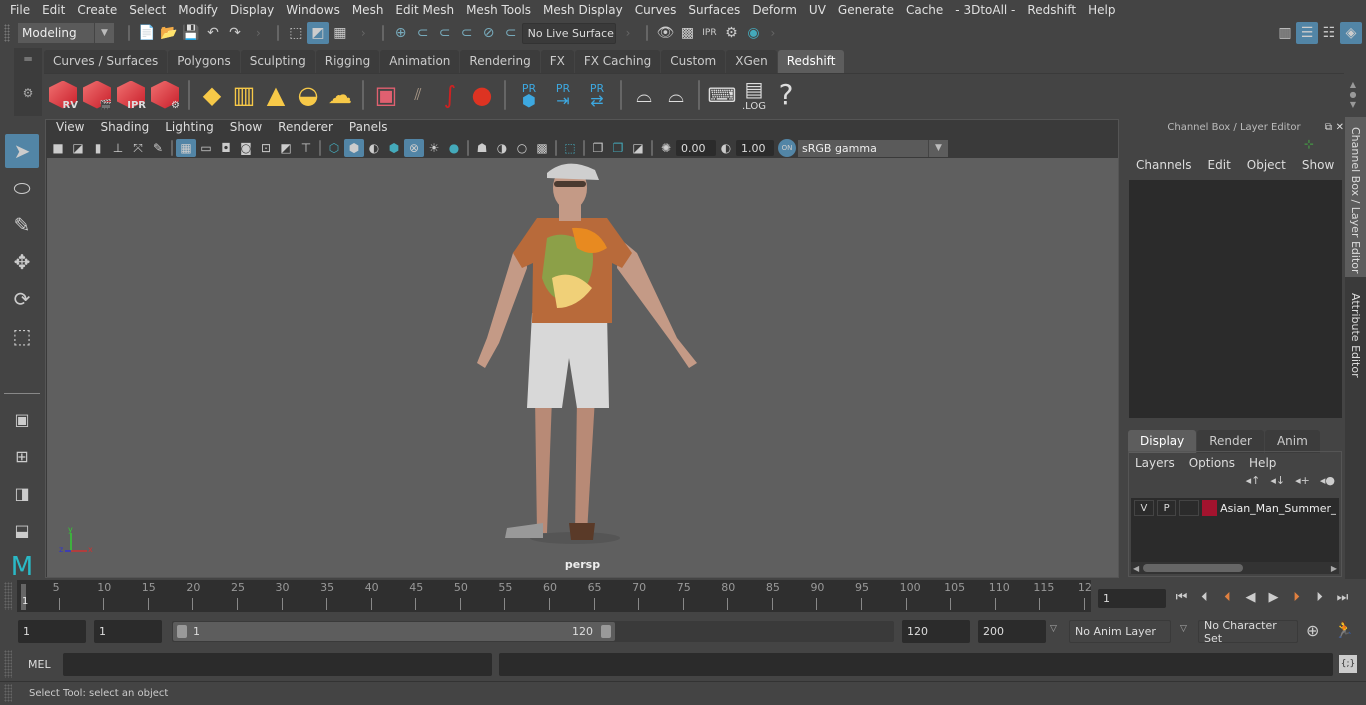 The width and height of the screenshot is (1366, 705). I want to click on go-to-start-icon: ⏮, so click(1181, 597).